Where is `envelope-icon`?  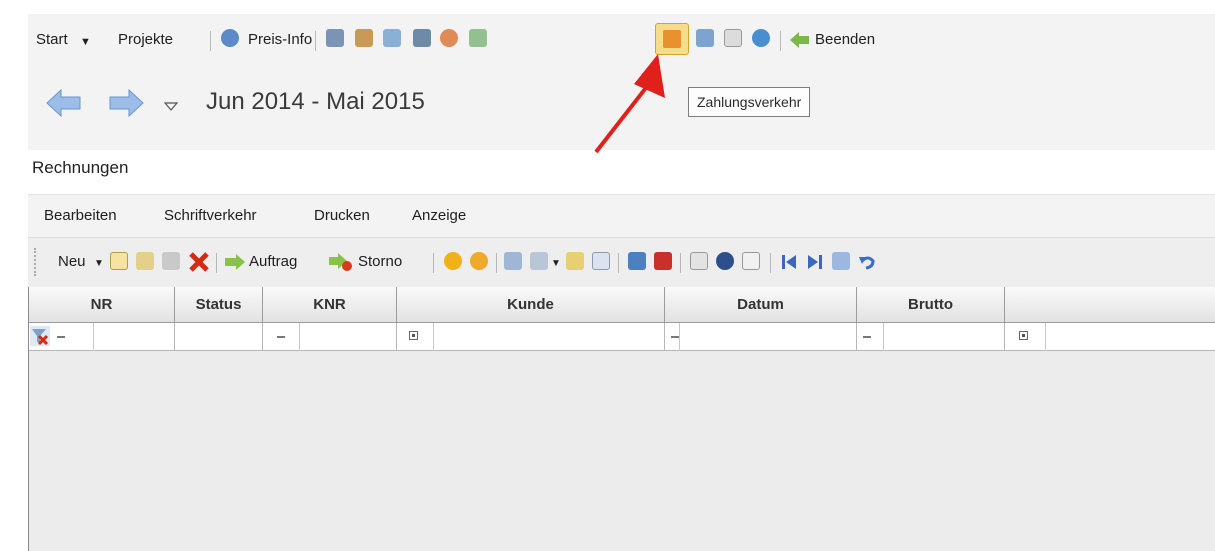
envelope-icon is located at coordinates (733, 38).